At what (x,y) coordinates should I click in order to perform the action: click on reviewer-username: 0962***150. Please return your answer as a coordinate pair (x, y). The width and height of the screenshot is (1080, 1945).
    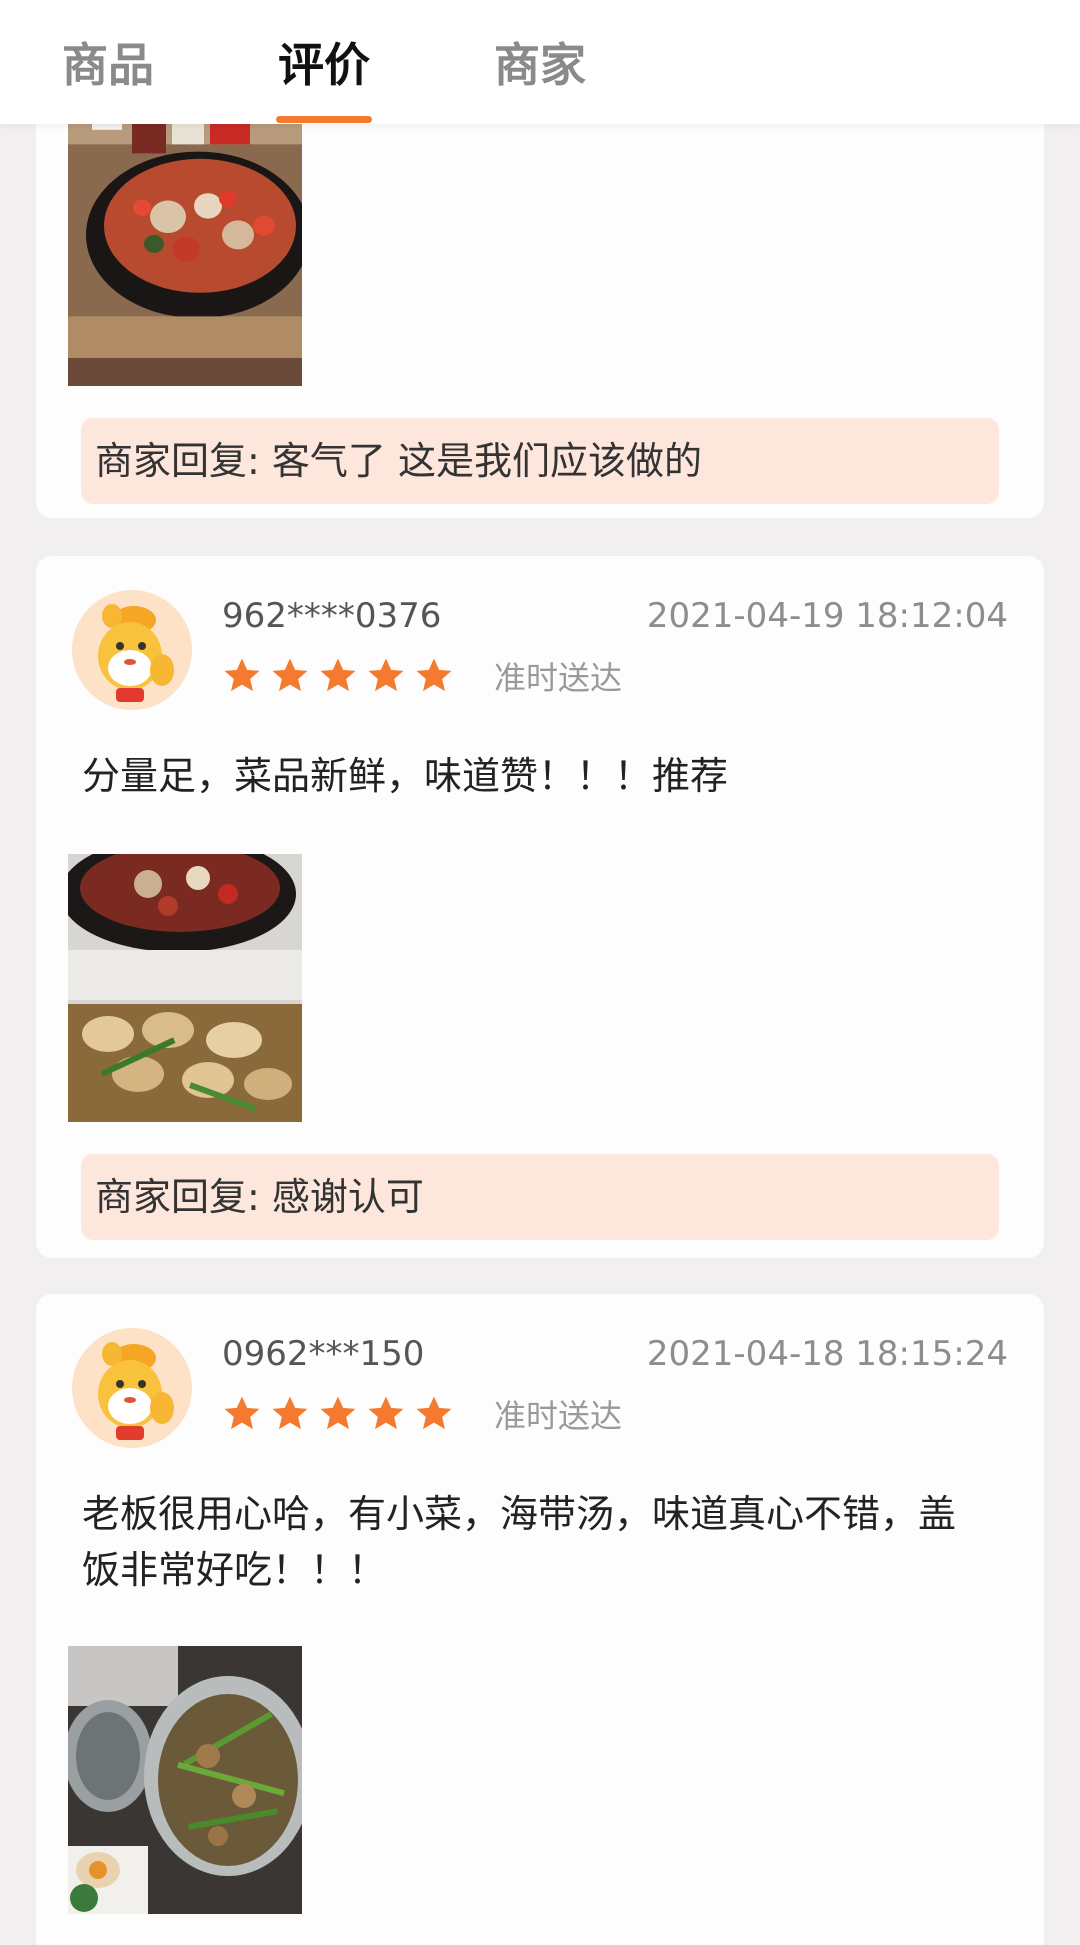
    Looking at the image, I should click on (323, 1354).